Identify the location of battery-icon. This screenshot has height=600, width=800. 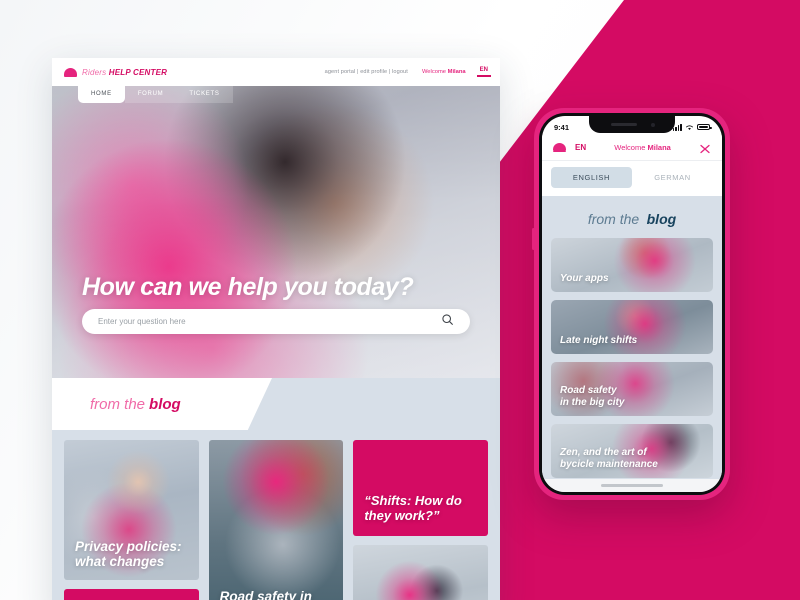
(704, 127).